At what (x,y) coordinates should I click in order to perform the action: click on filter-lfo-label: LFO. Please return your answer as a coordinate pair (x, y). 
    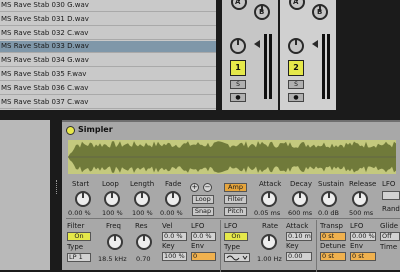
    Looking at the image, I should click on (198, 226).